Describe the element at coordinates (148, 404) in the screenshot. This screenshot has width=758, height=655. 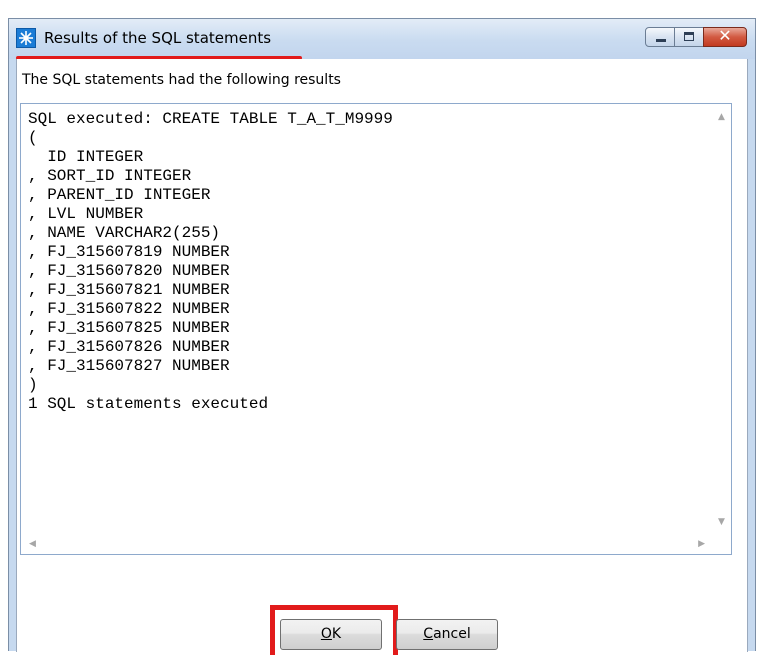
I see `result-line: 1 SQL statements executed` at that location.